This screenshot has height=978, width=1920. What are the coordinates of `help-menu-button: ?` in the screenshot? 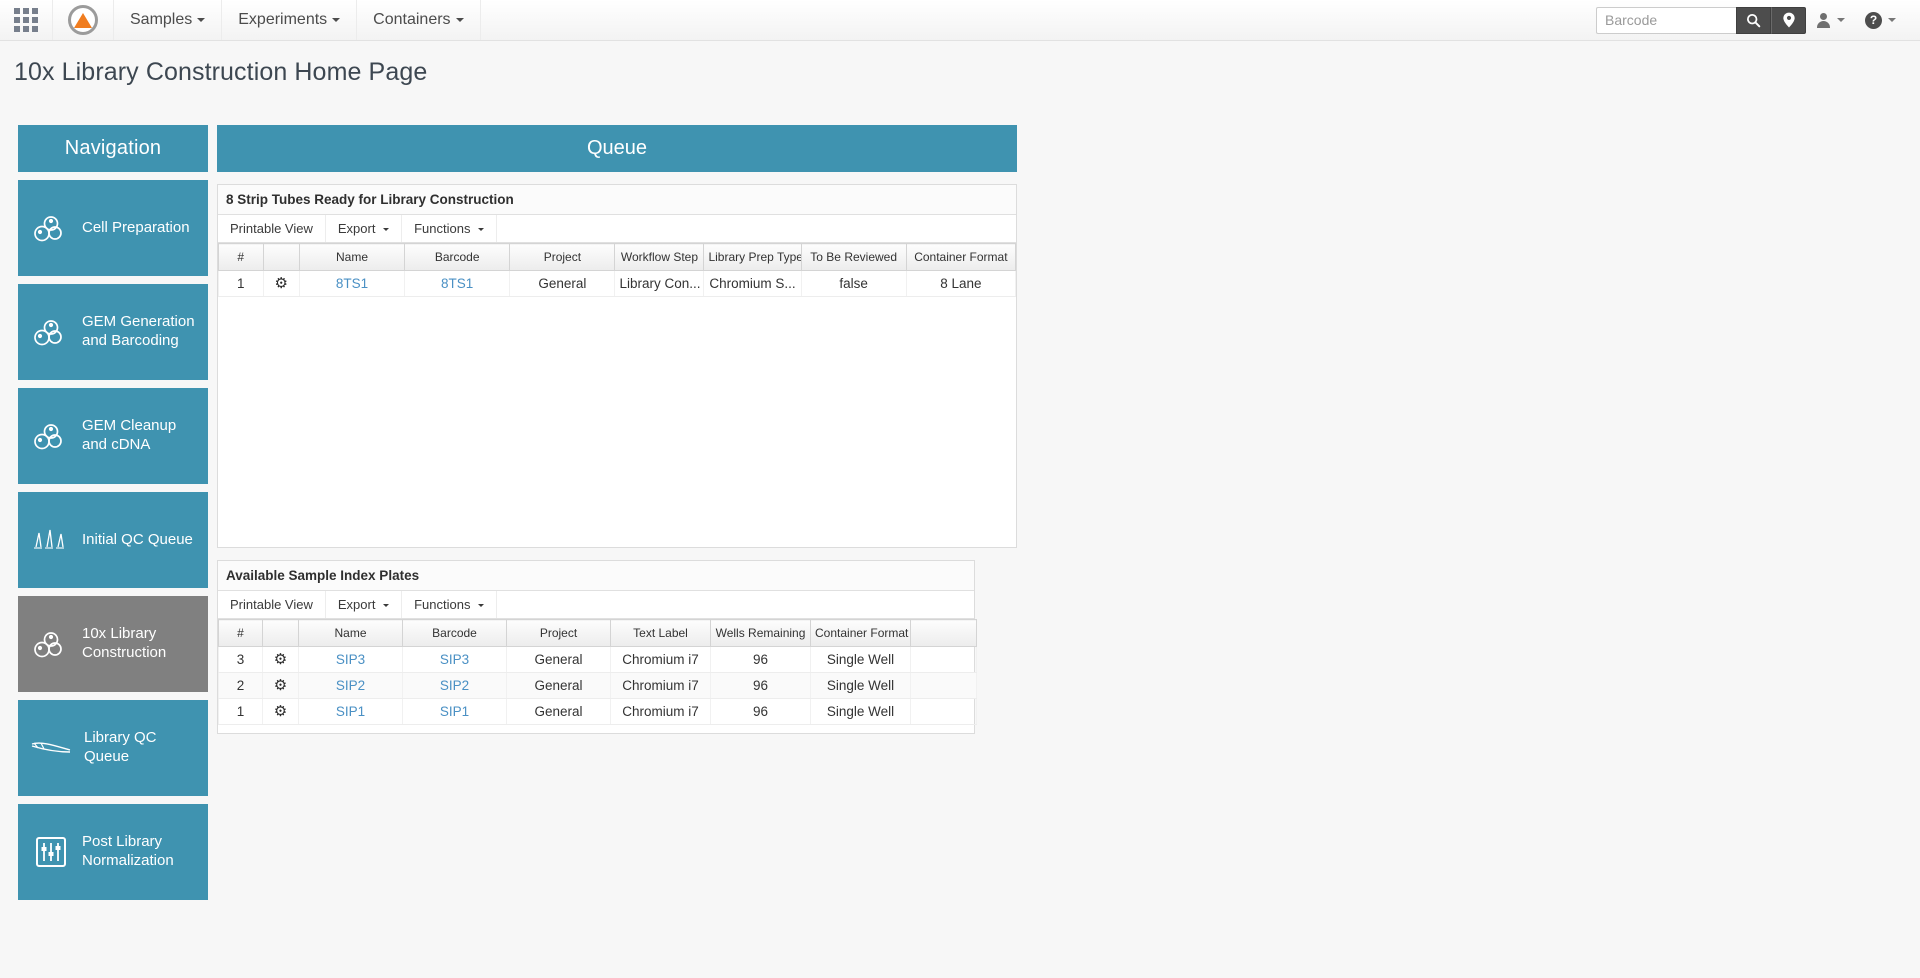 It's located at (1880, 20).